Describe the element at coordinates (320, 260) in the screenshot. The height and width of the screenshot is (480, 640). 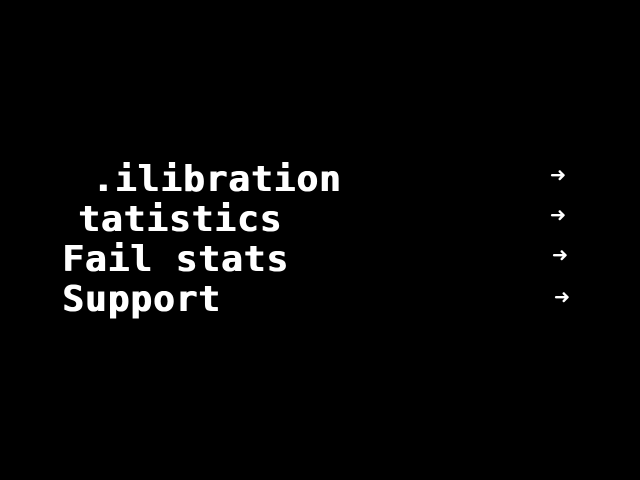
I see `menu-item-fail-stats: Fail stats ➜` at that location.